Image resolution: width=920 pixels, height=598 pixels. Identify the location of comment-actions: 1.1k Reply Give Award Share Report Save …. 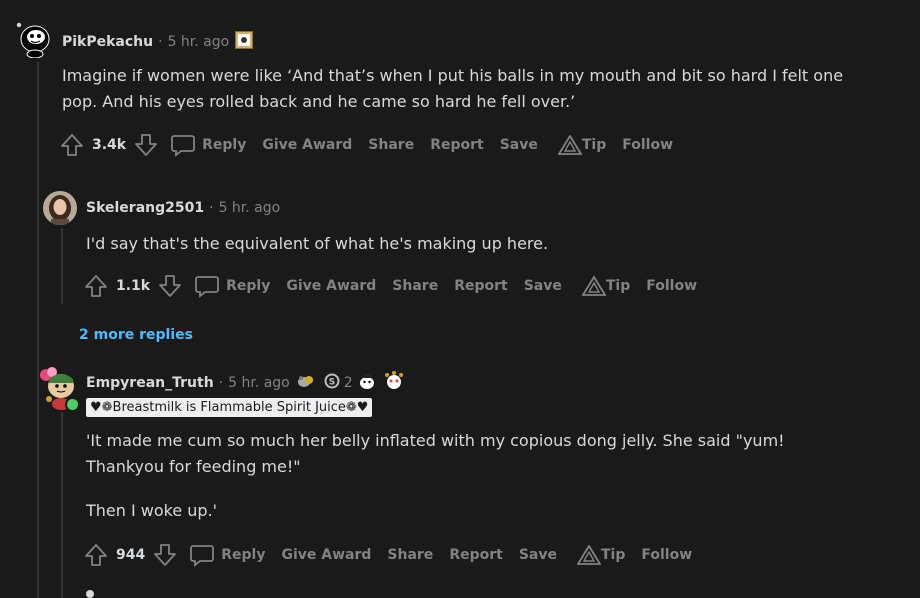
(398, 286).